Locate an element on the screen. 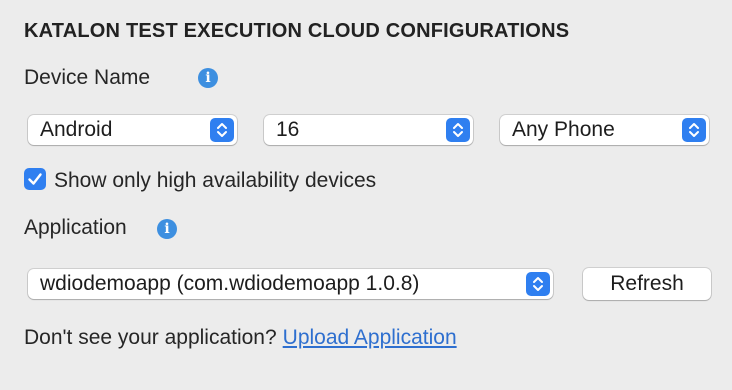 The width and height of the screenshot is (732, 390). device-version-value: 16 is located at coordinates (288, 129).